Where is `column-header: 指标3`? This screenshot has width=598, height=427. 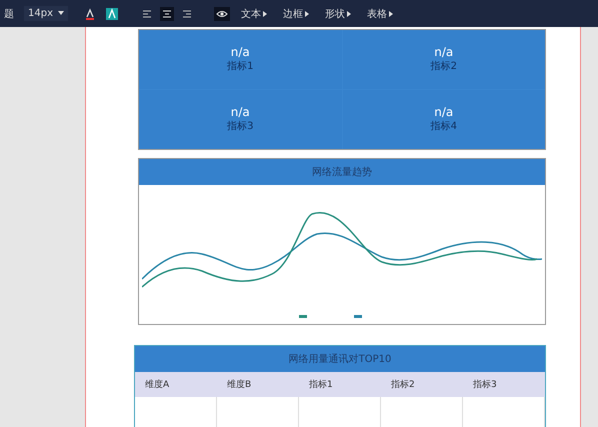
column-header: 指标3 is located at coordinates (485, 384).